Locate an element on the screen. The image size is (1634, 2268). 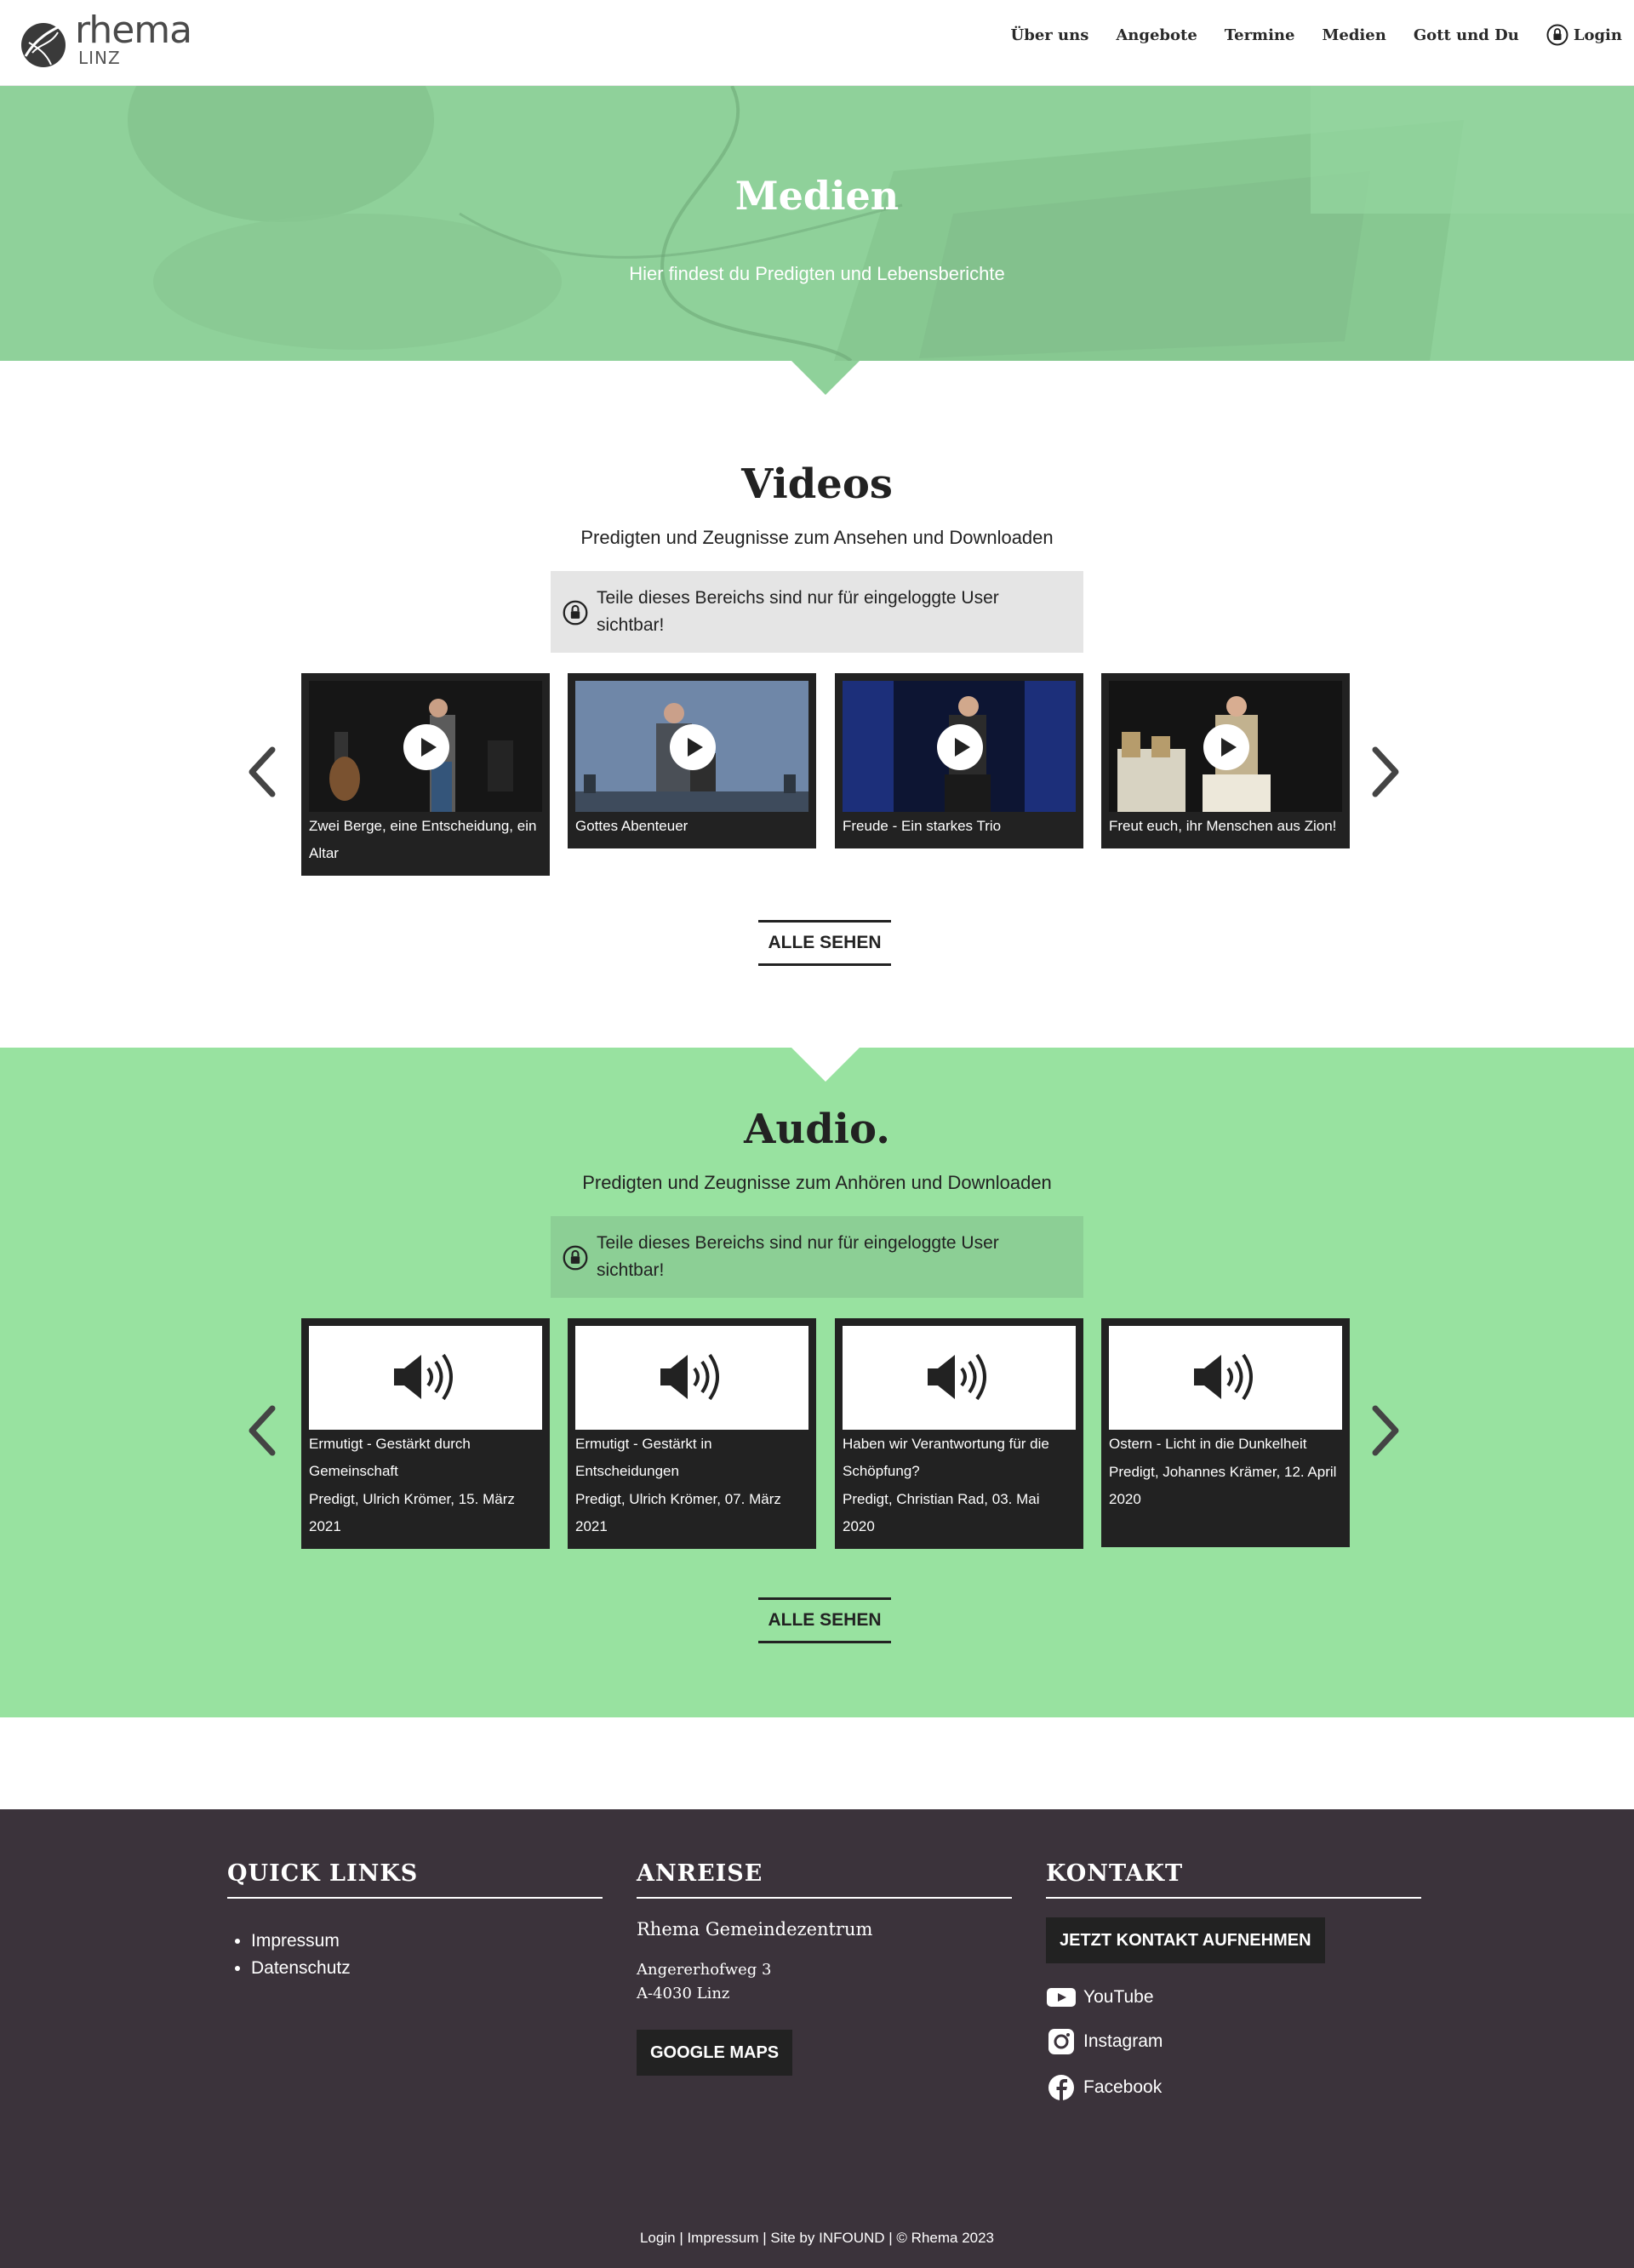
logo-wordmark: rhema is located at coordinates (133, 30).